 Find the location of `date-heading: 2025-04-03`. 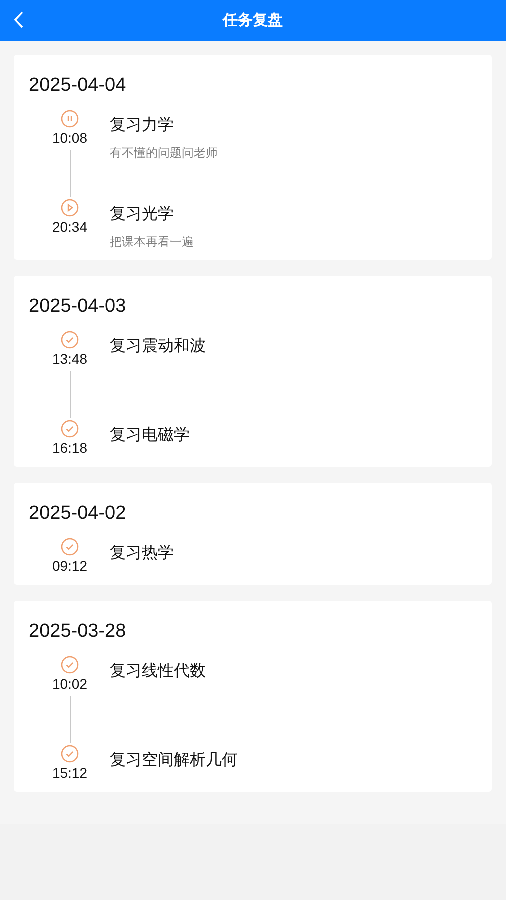

date-heading: 2025-04-03 is located at coordinates (78, 307).